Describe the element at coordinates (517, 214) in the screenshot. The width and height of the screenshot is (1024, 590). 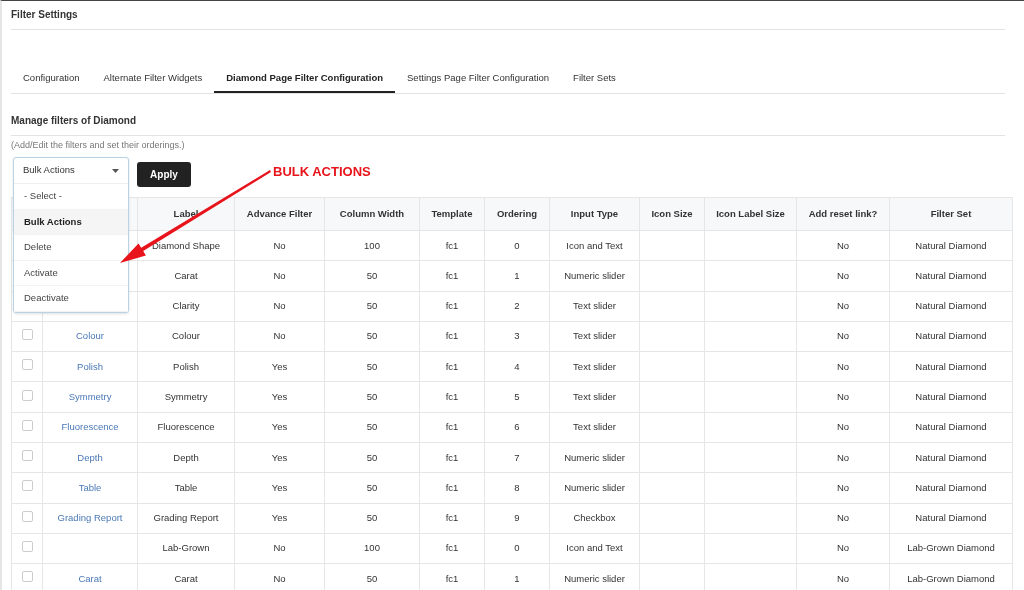
I see `column-header: Ordering` at that location.